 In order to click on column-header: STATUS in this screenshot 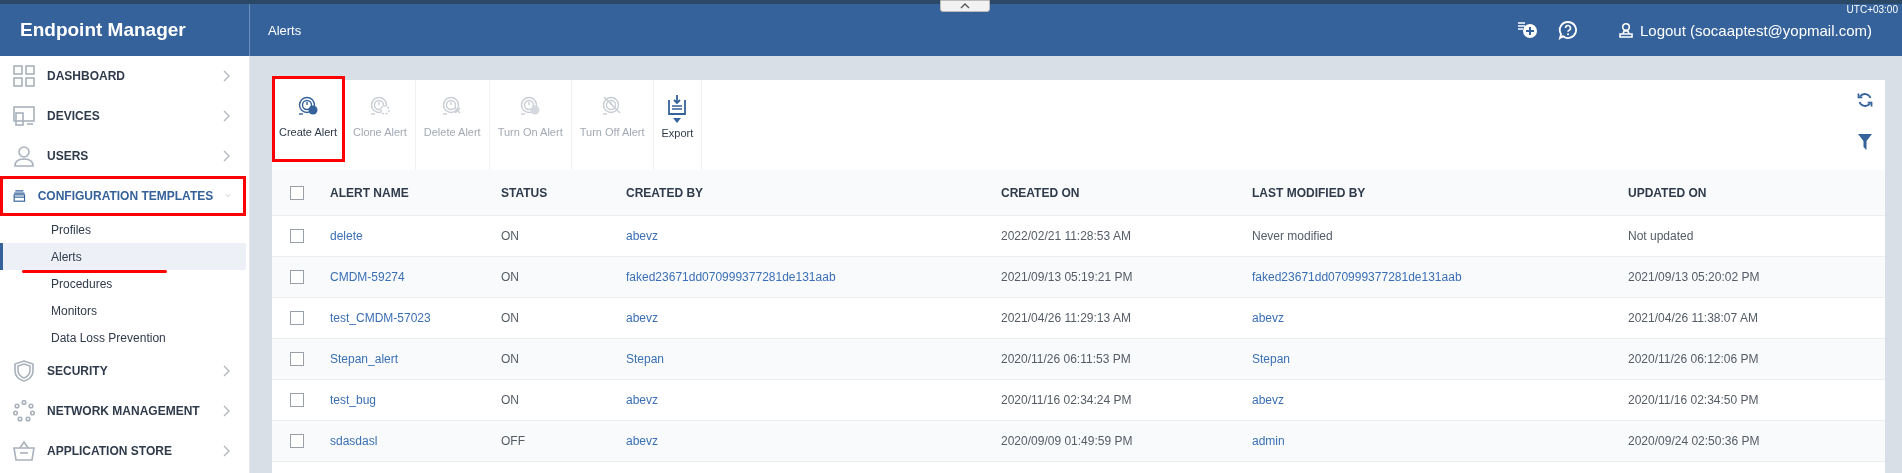, I will do `click(563, 192)`.